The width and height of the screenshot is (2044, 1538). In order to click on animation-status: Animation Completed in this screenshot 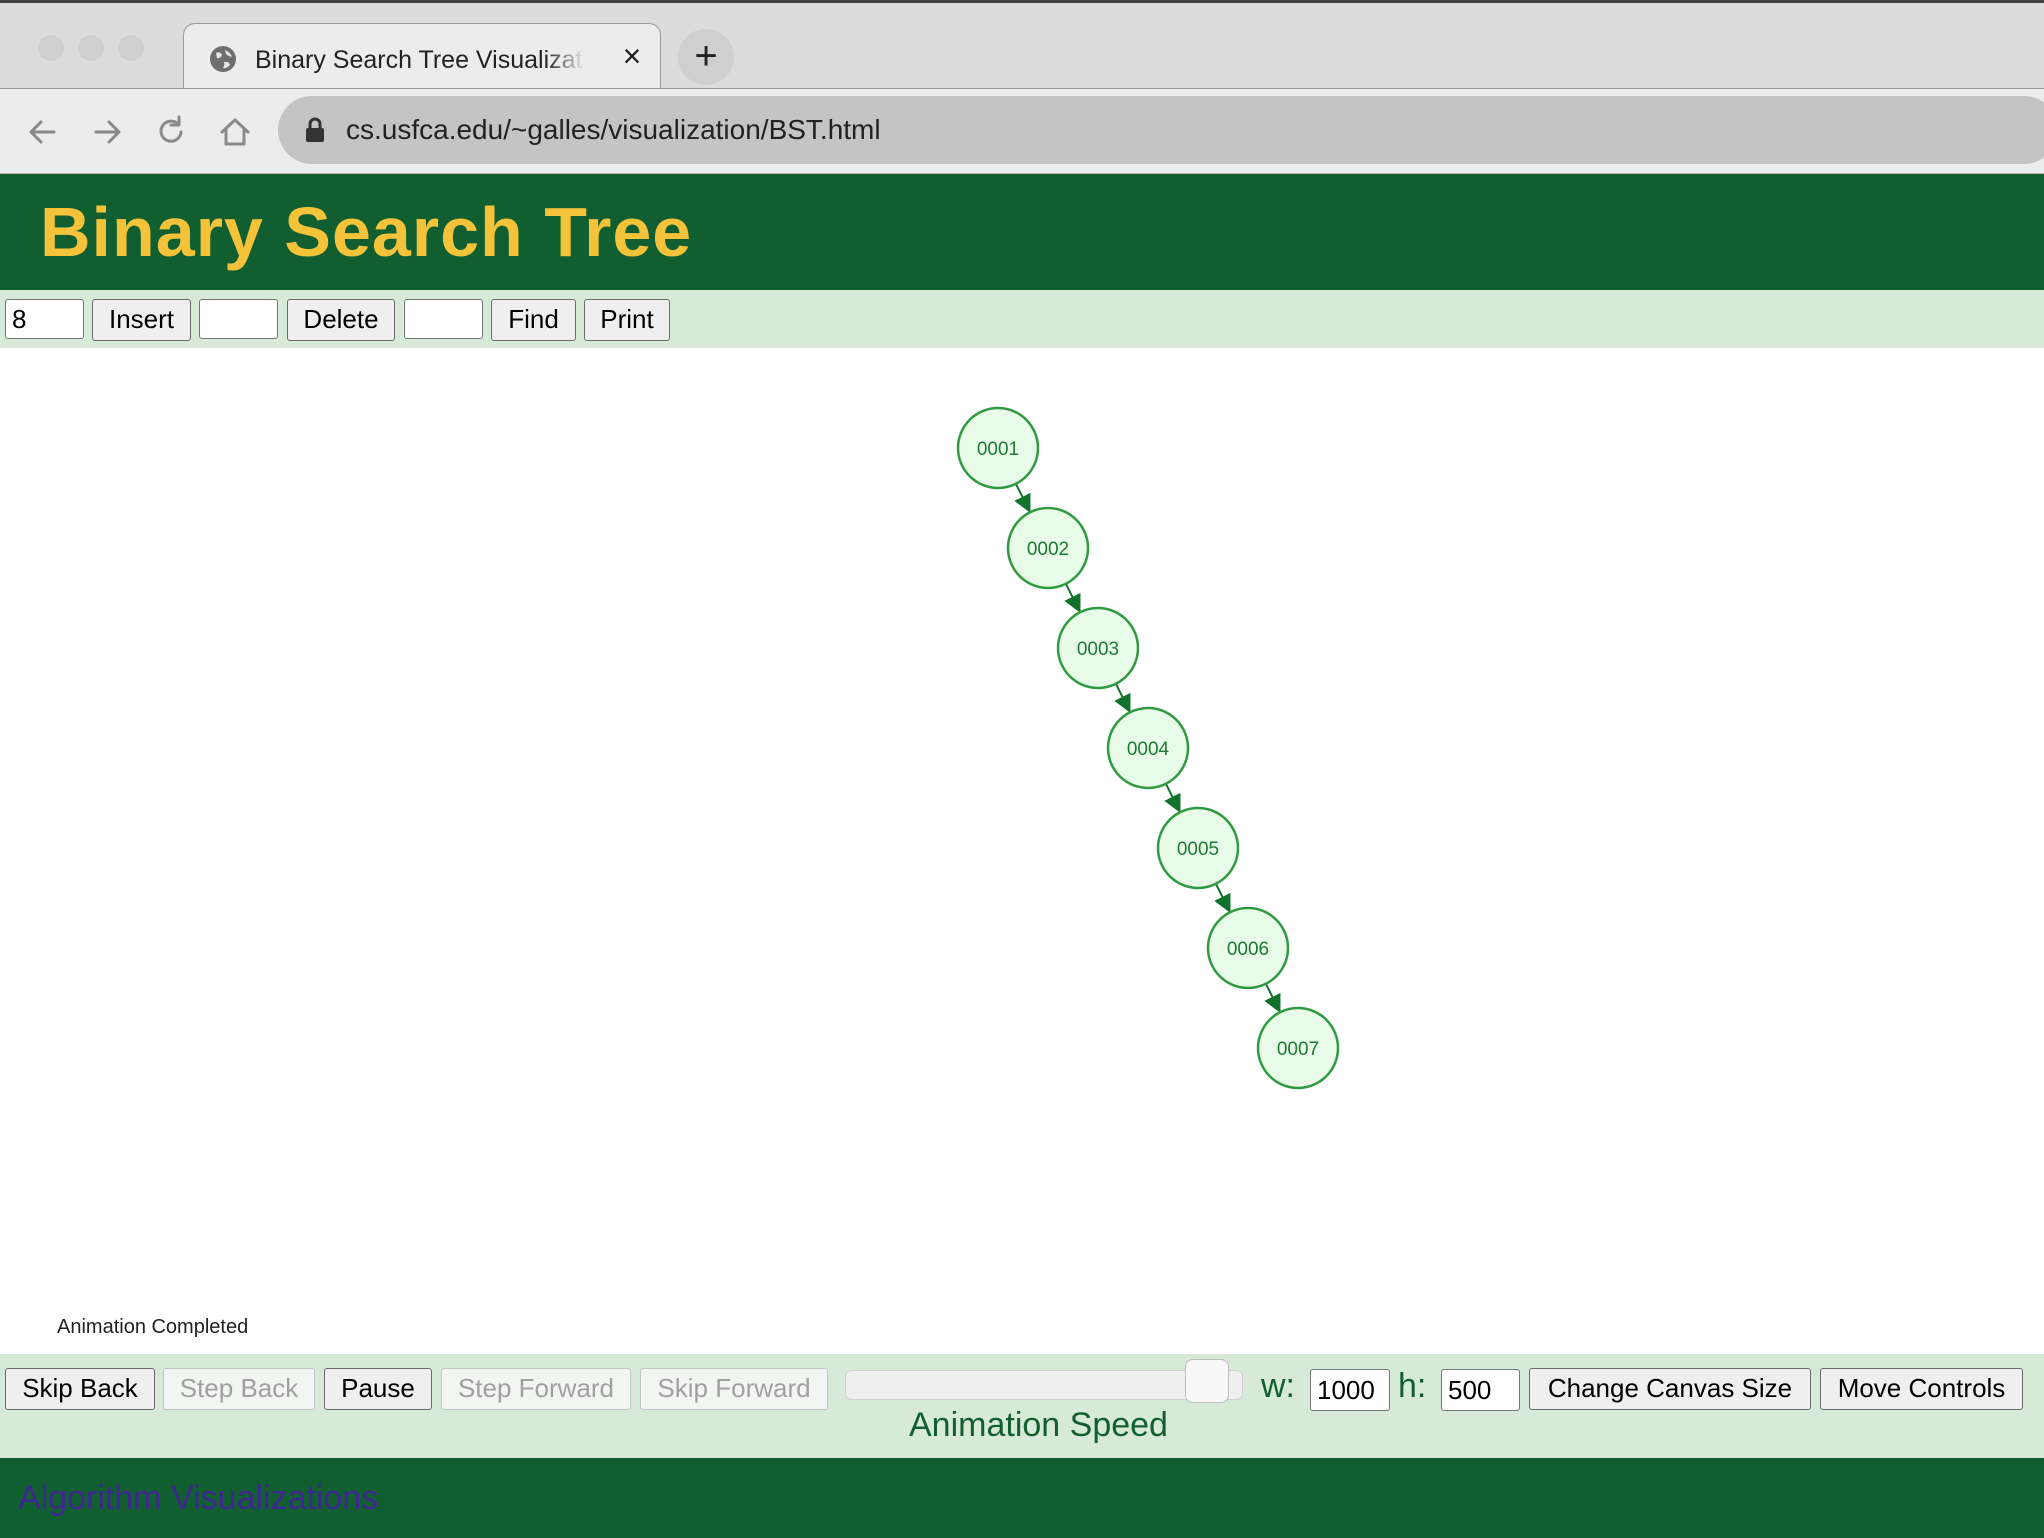, I will do `click(153, 1327)`.